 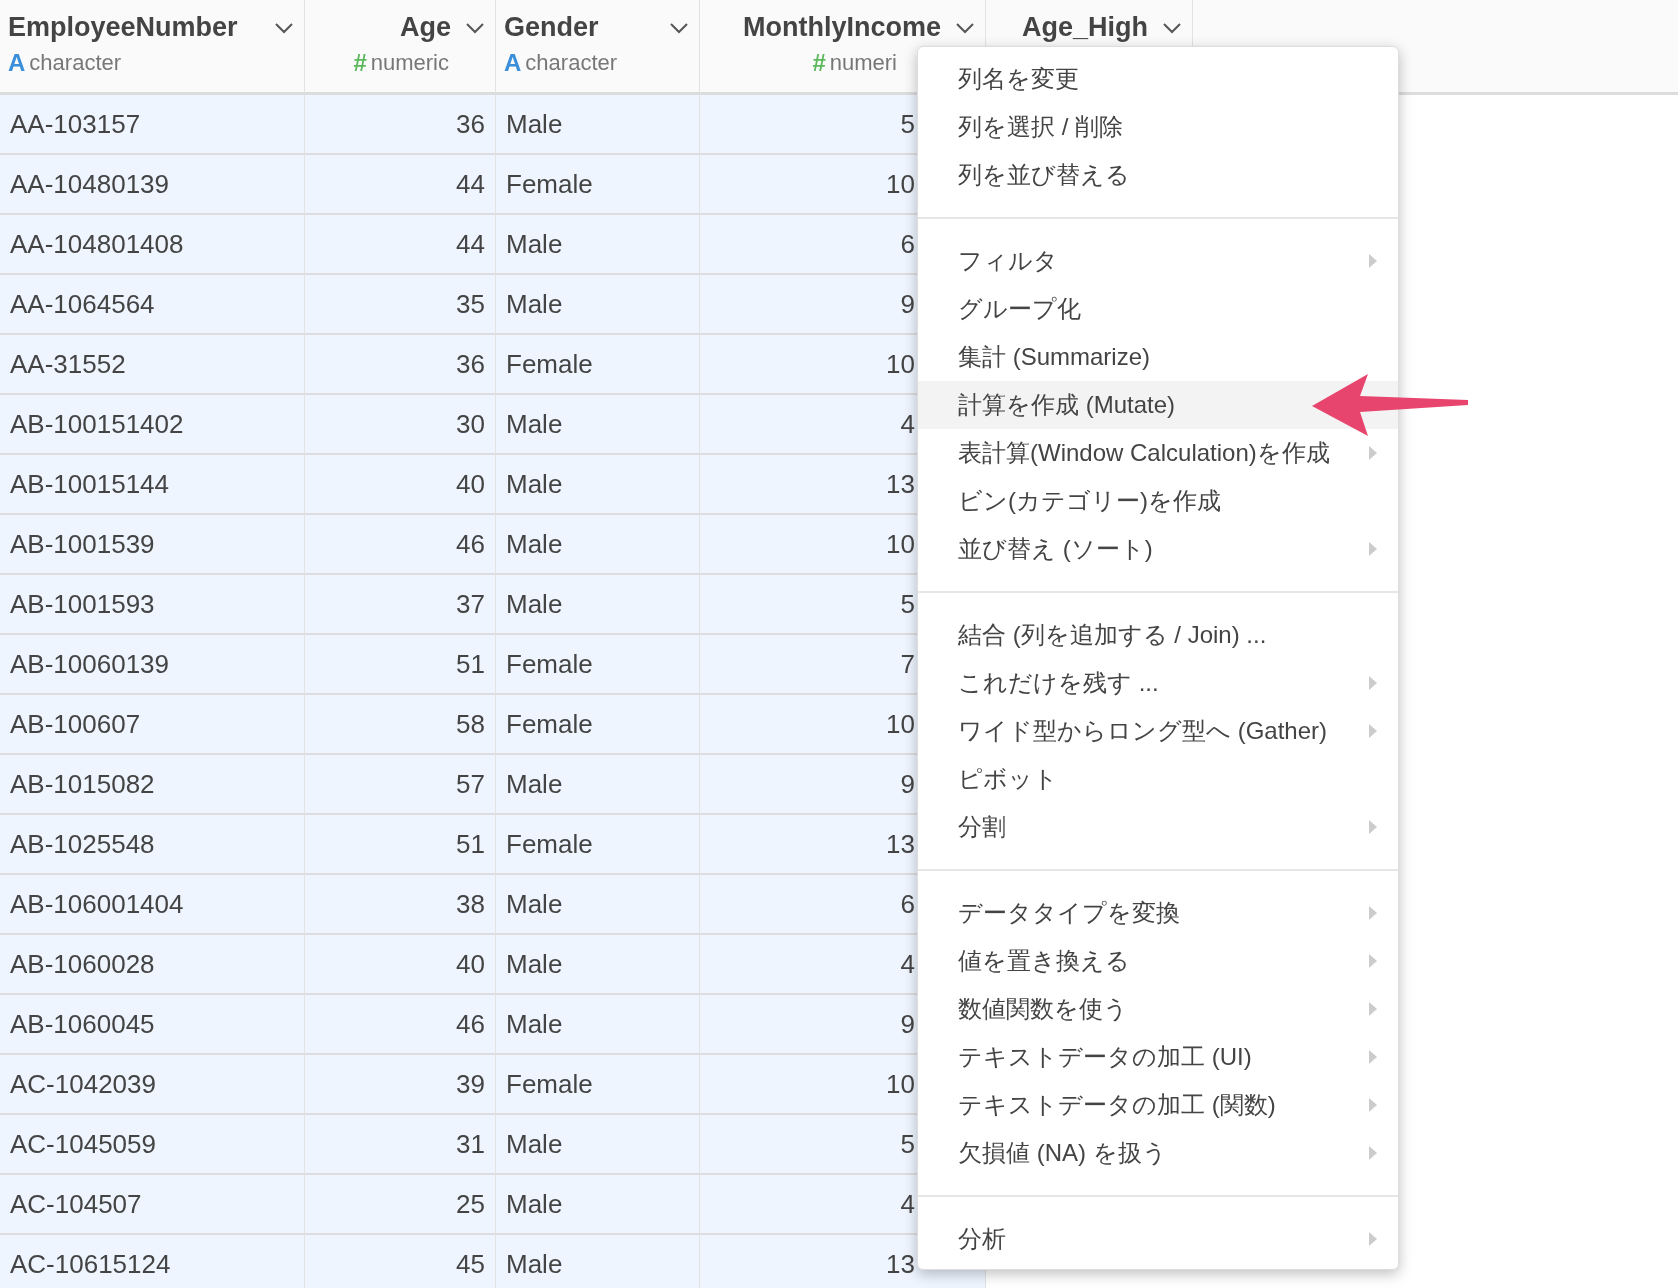 I want to click on menu-item: テキストデータの加工 (関数), so click(x=1158, y=1105).